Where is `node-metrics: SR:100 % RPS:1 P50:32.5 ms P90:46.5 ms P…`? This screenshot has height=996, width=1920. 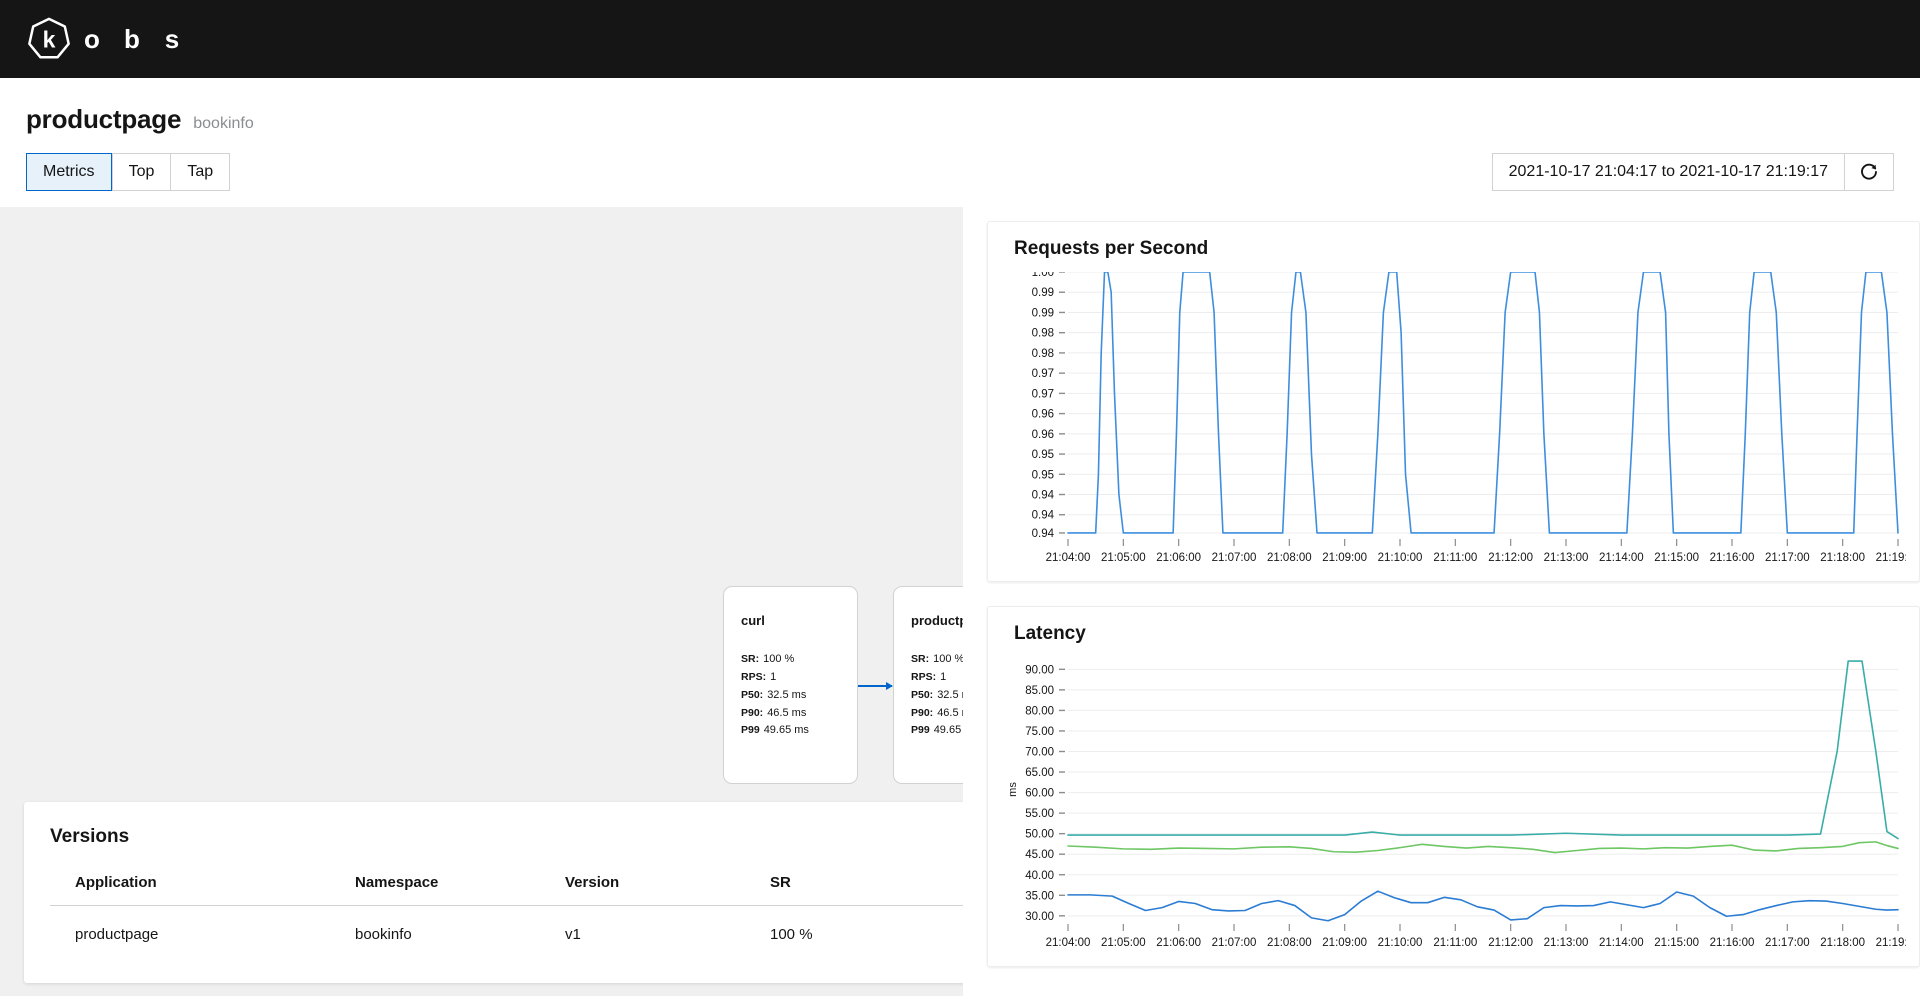 node-metrics: SR:100 % RPS:1 P50:32.5 ms P90:46.5 ms P… is located at coordinates (790, 695).